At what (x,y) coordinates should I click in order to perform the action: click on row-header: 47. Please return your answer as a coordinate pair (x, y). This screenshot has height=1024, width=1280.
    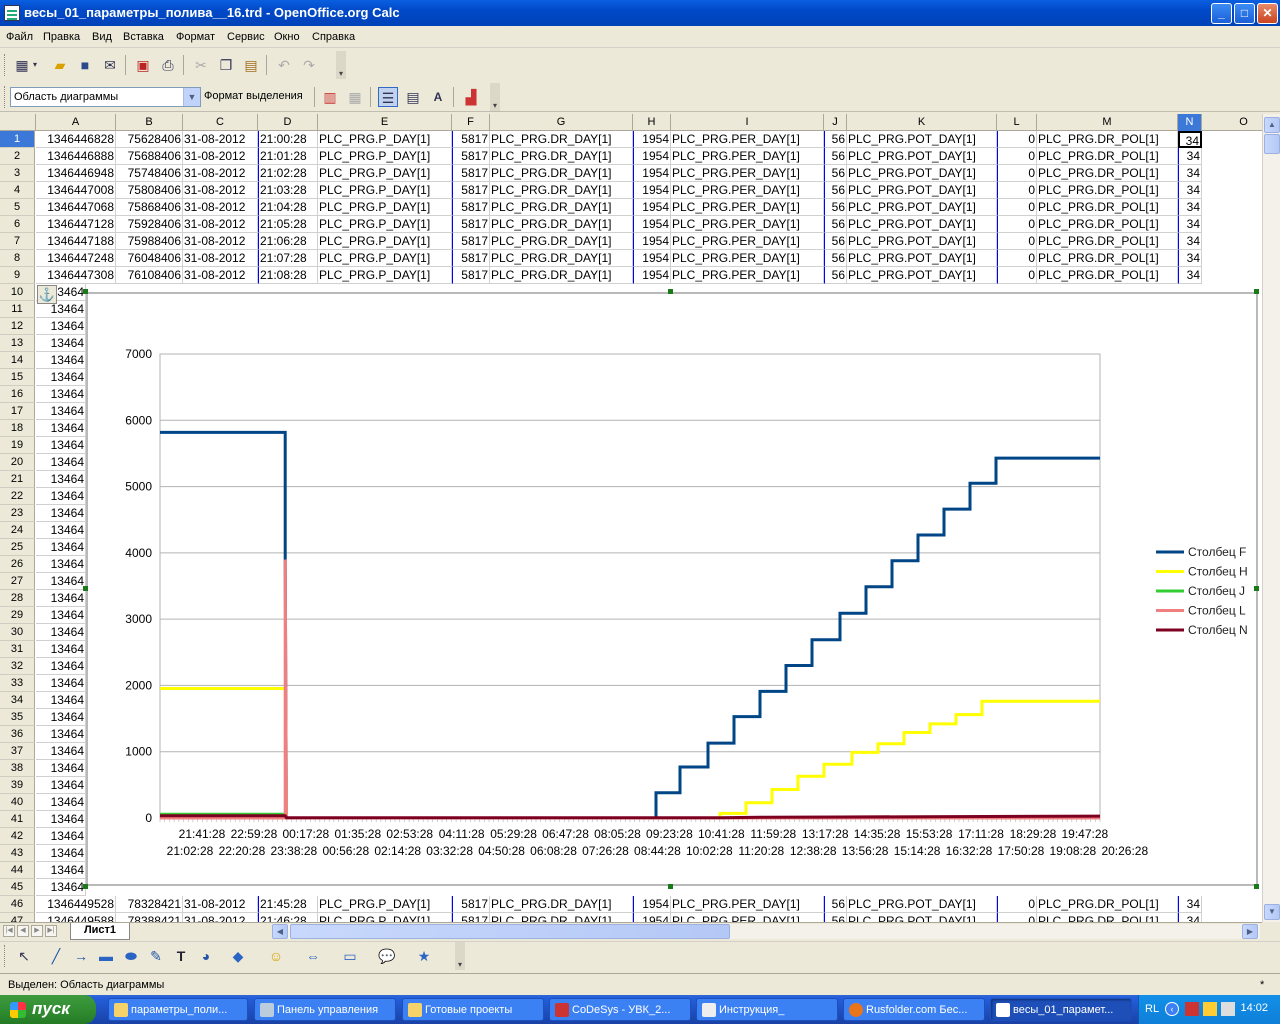
    Looking at the image, I should click on (17, 917).